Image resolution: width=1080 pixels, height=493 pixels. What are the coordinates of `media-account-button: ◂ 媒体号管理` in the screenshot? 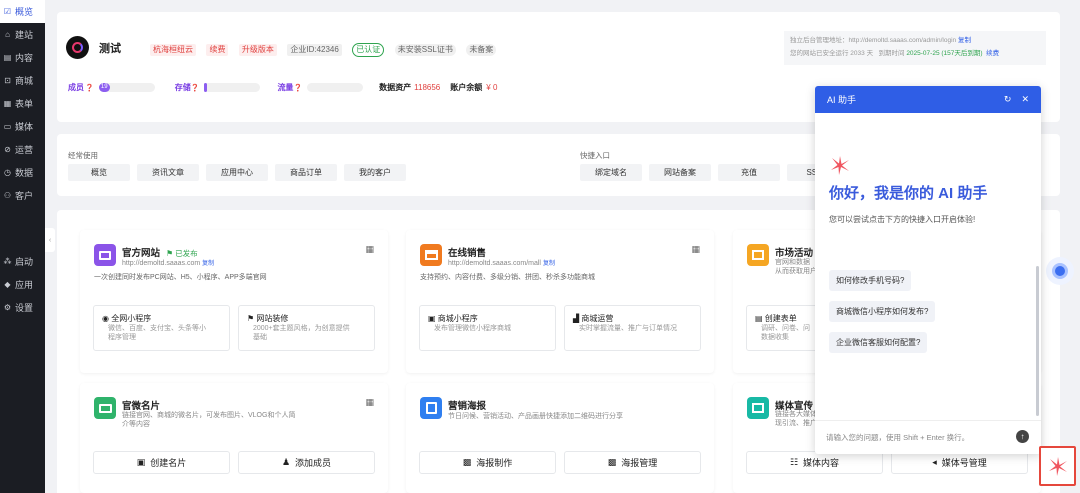 It's located at (959, 462).